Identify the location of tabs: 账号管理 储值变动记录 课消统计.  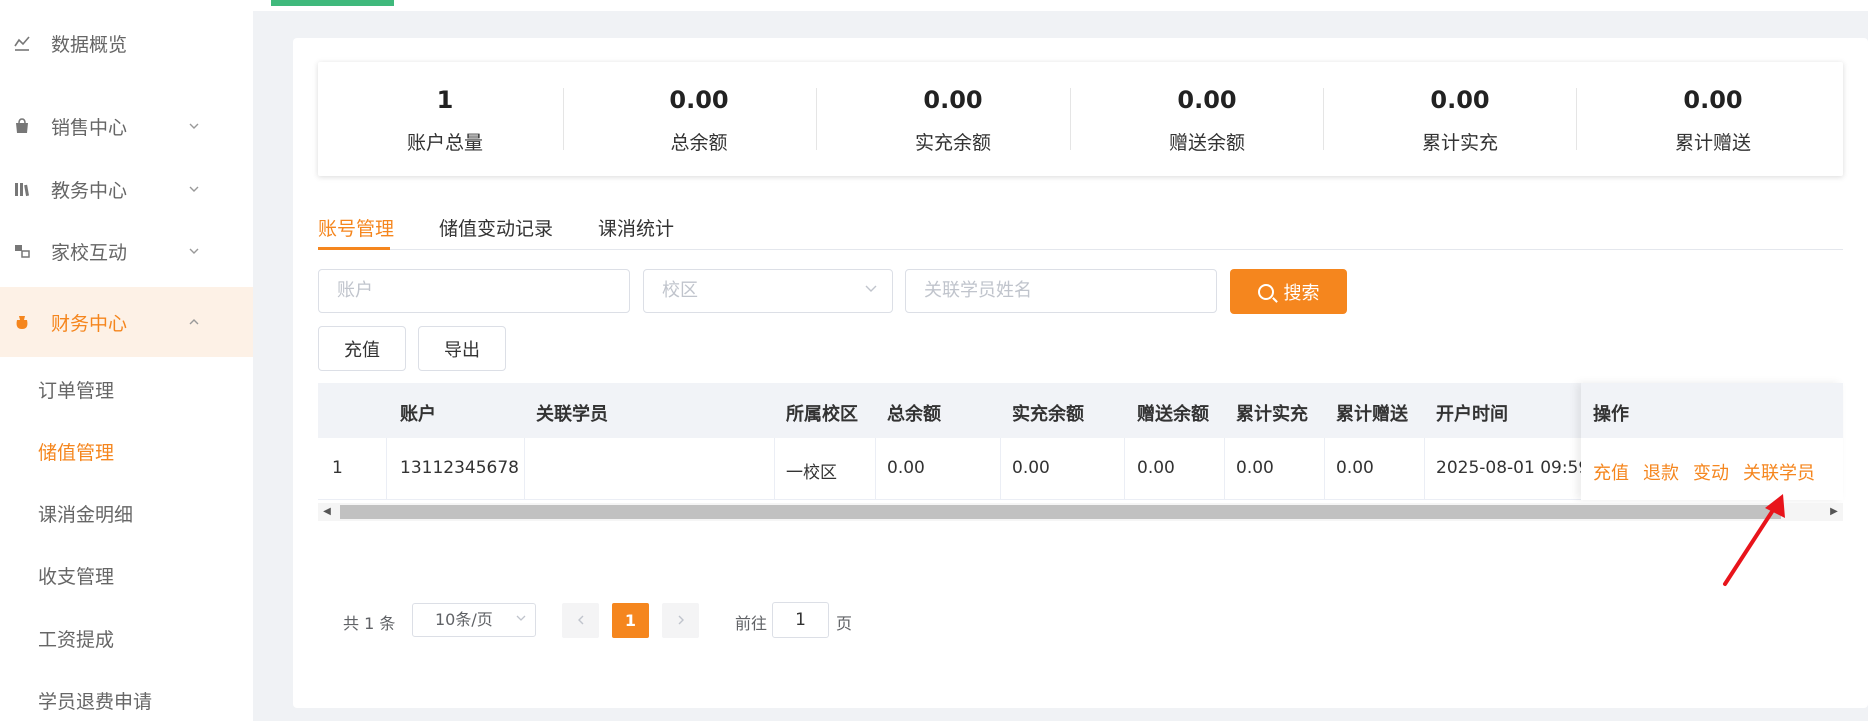
(1080, 230).